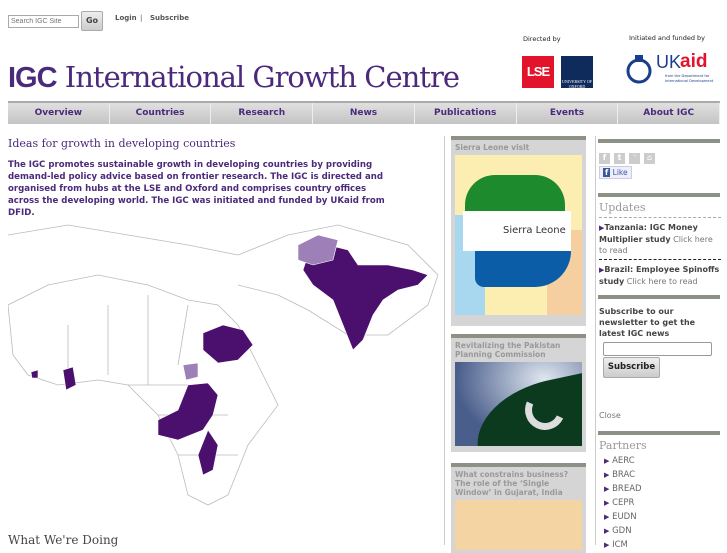 The image size is (727, 553). What do you see at coordinates (667, 38) in the screenshot?
I see `funded-by-label: Initiated and funded by` at bounding box center [667, 38].